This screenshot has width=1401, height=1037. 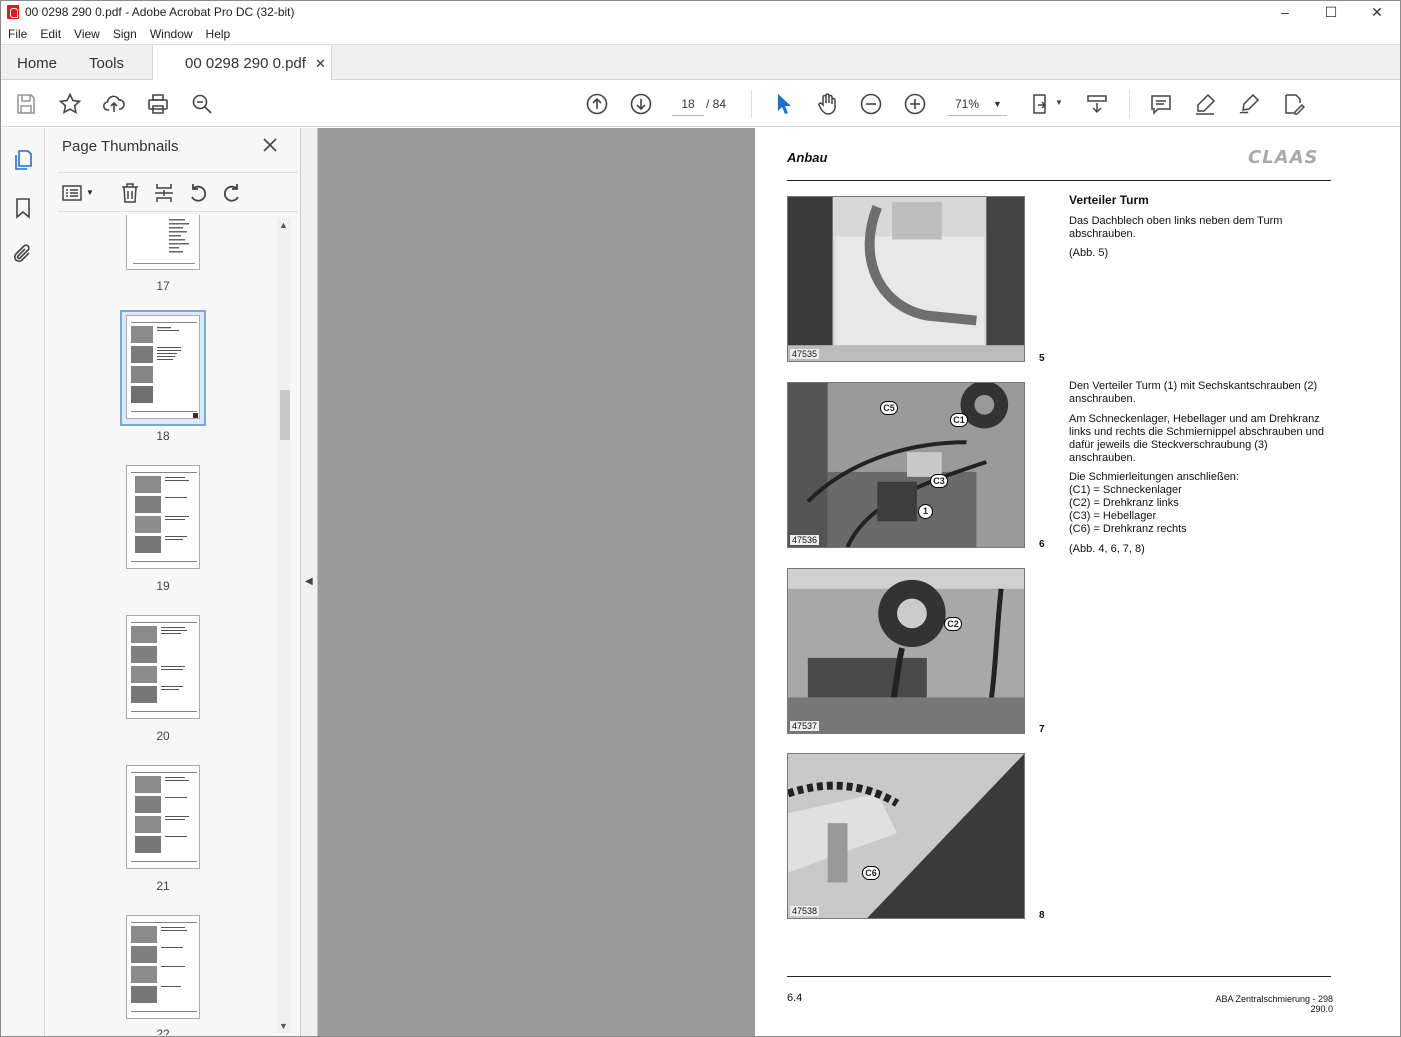 I want to click on save-icon, so click(x=26, y=104).